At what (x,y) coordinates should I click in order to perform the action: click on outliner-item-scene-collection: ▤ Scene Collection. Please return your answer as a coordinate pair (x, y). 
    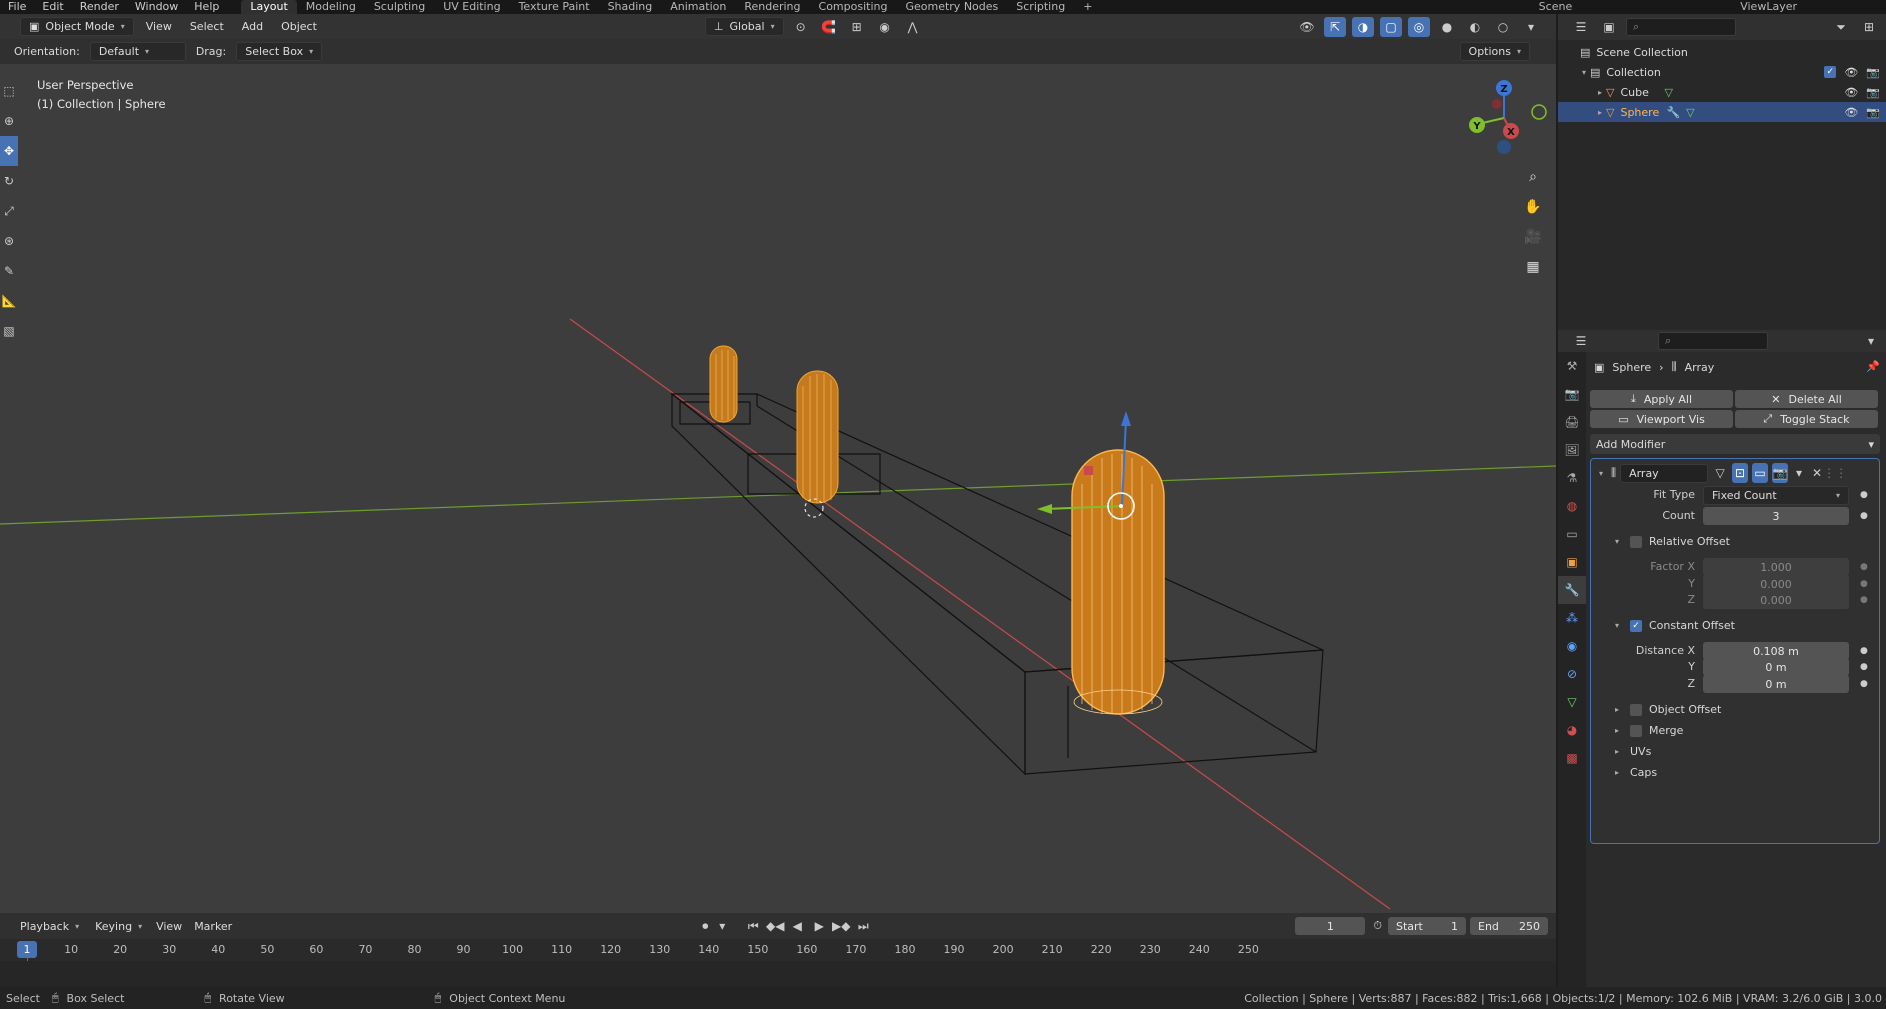
    Looking at the image, I should click on (1722, 52).